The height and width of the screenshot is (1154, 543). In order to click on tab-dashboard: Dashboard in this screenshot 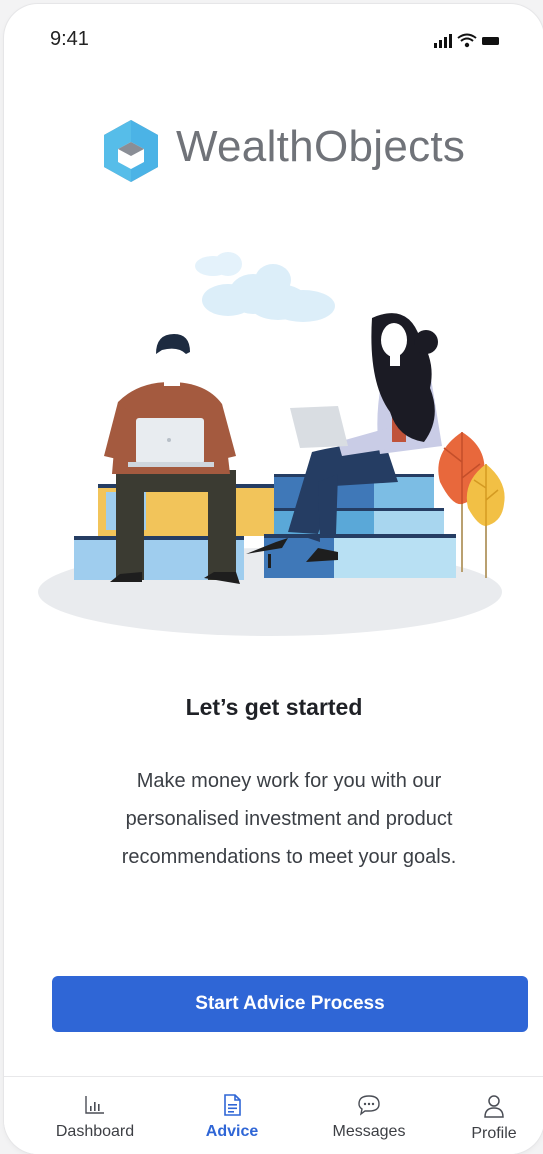, I will do `click(95, 1117)`.